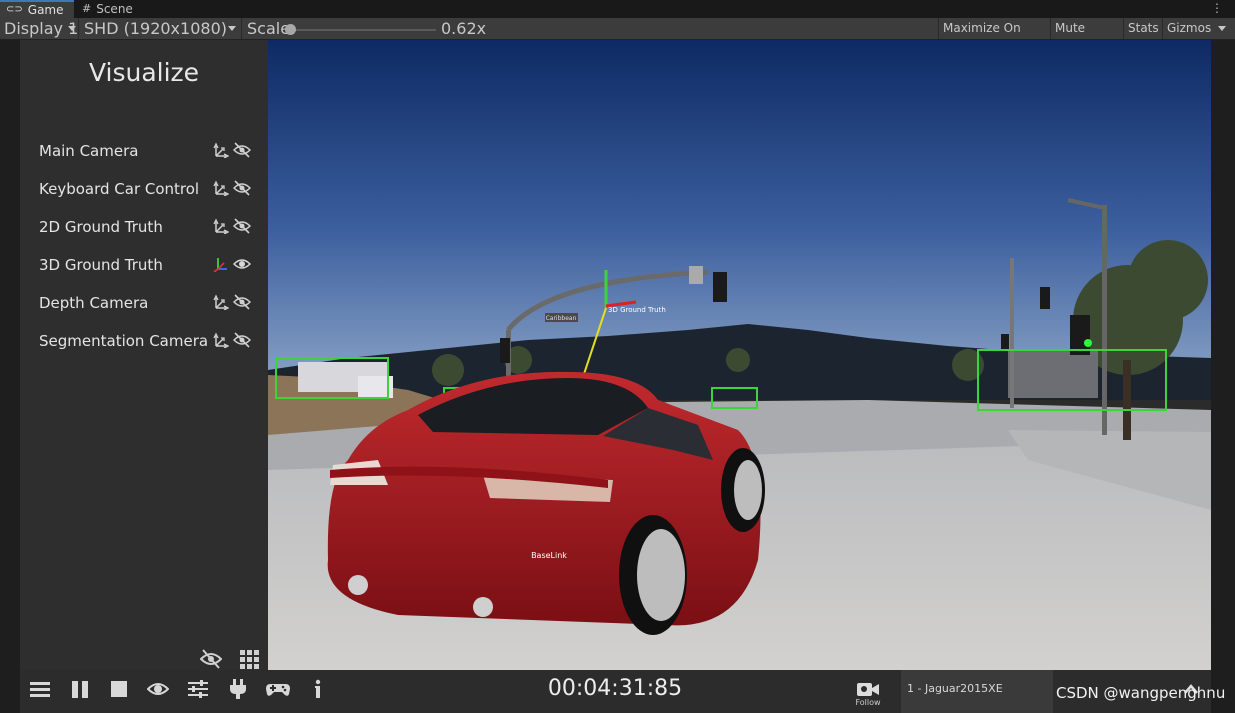  I want to click on scale-value: 0.62x, so click(464, 28).